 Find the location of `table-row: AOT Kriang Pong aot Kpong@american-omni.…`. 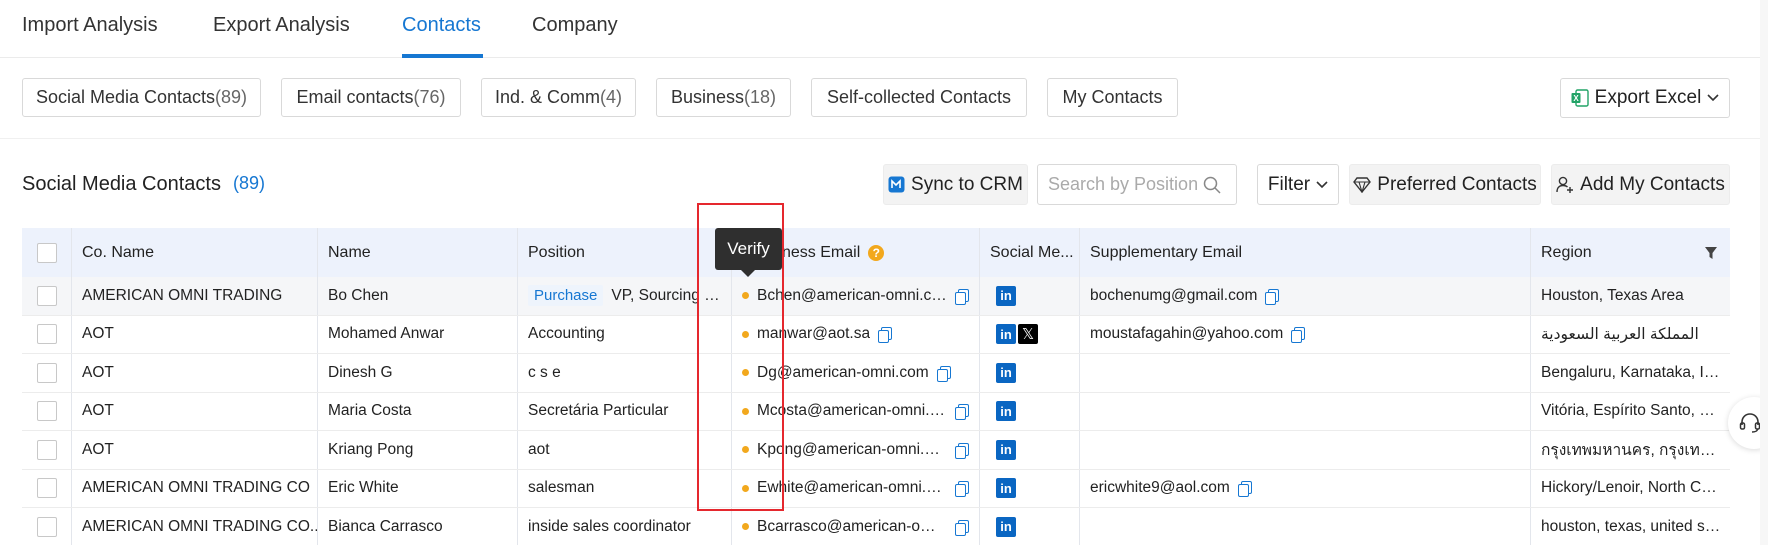

table-row: AOT Kriang Pong aot Kpong@american-omni.… is located at coordinates (876, 450).